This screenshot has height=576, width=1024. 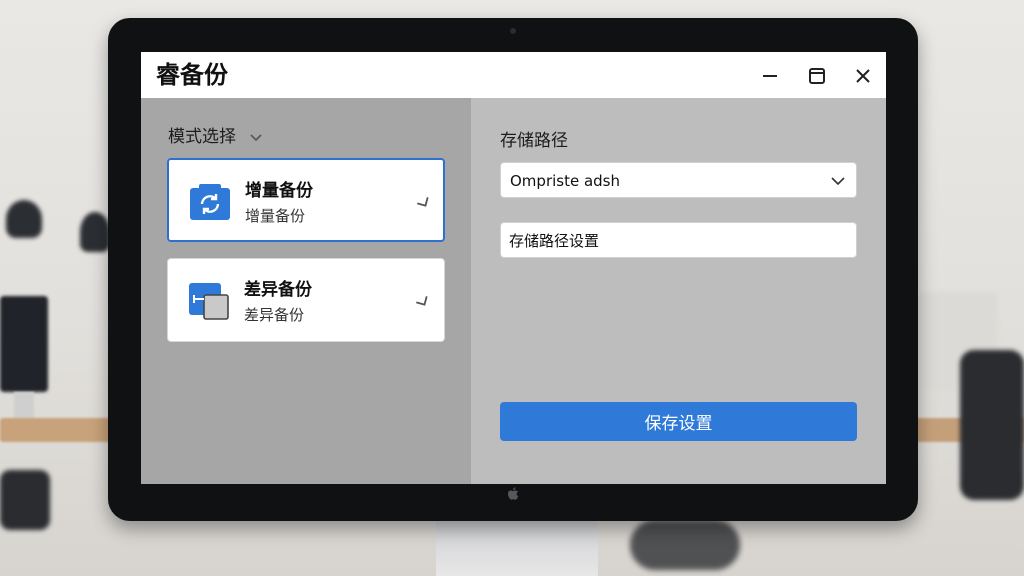 What do you see at coordinates (202, 137) in the screenshot?
I see `mode-select-label: 模式选择` at bounding box center [202, 137].